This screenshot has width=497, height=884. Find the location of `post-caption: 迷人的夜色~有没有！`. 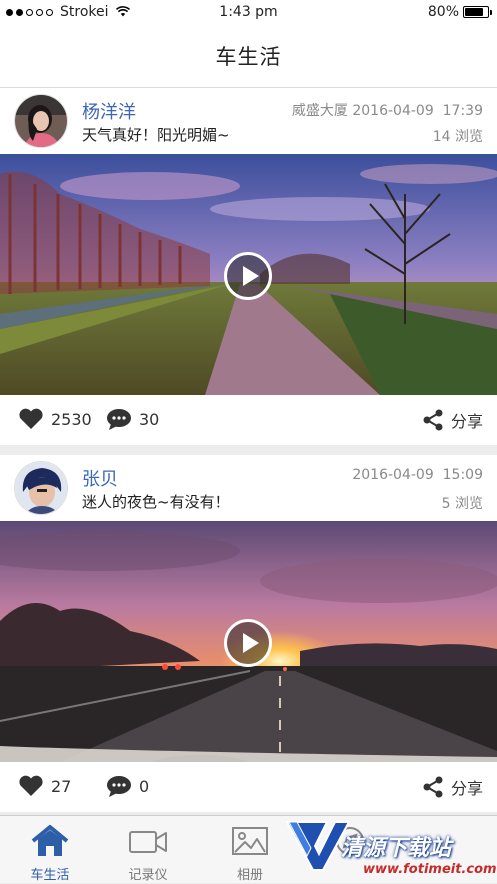

post-caption: 迷人的夜色~有没有！ is located at coordinates (156, 502).